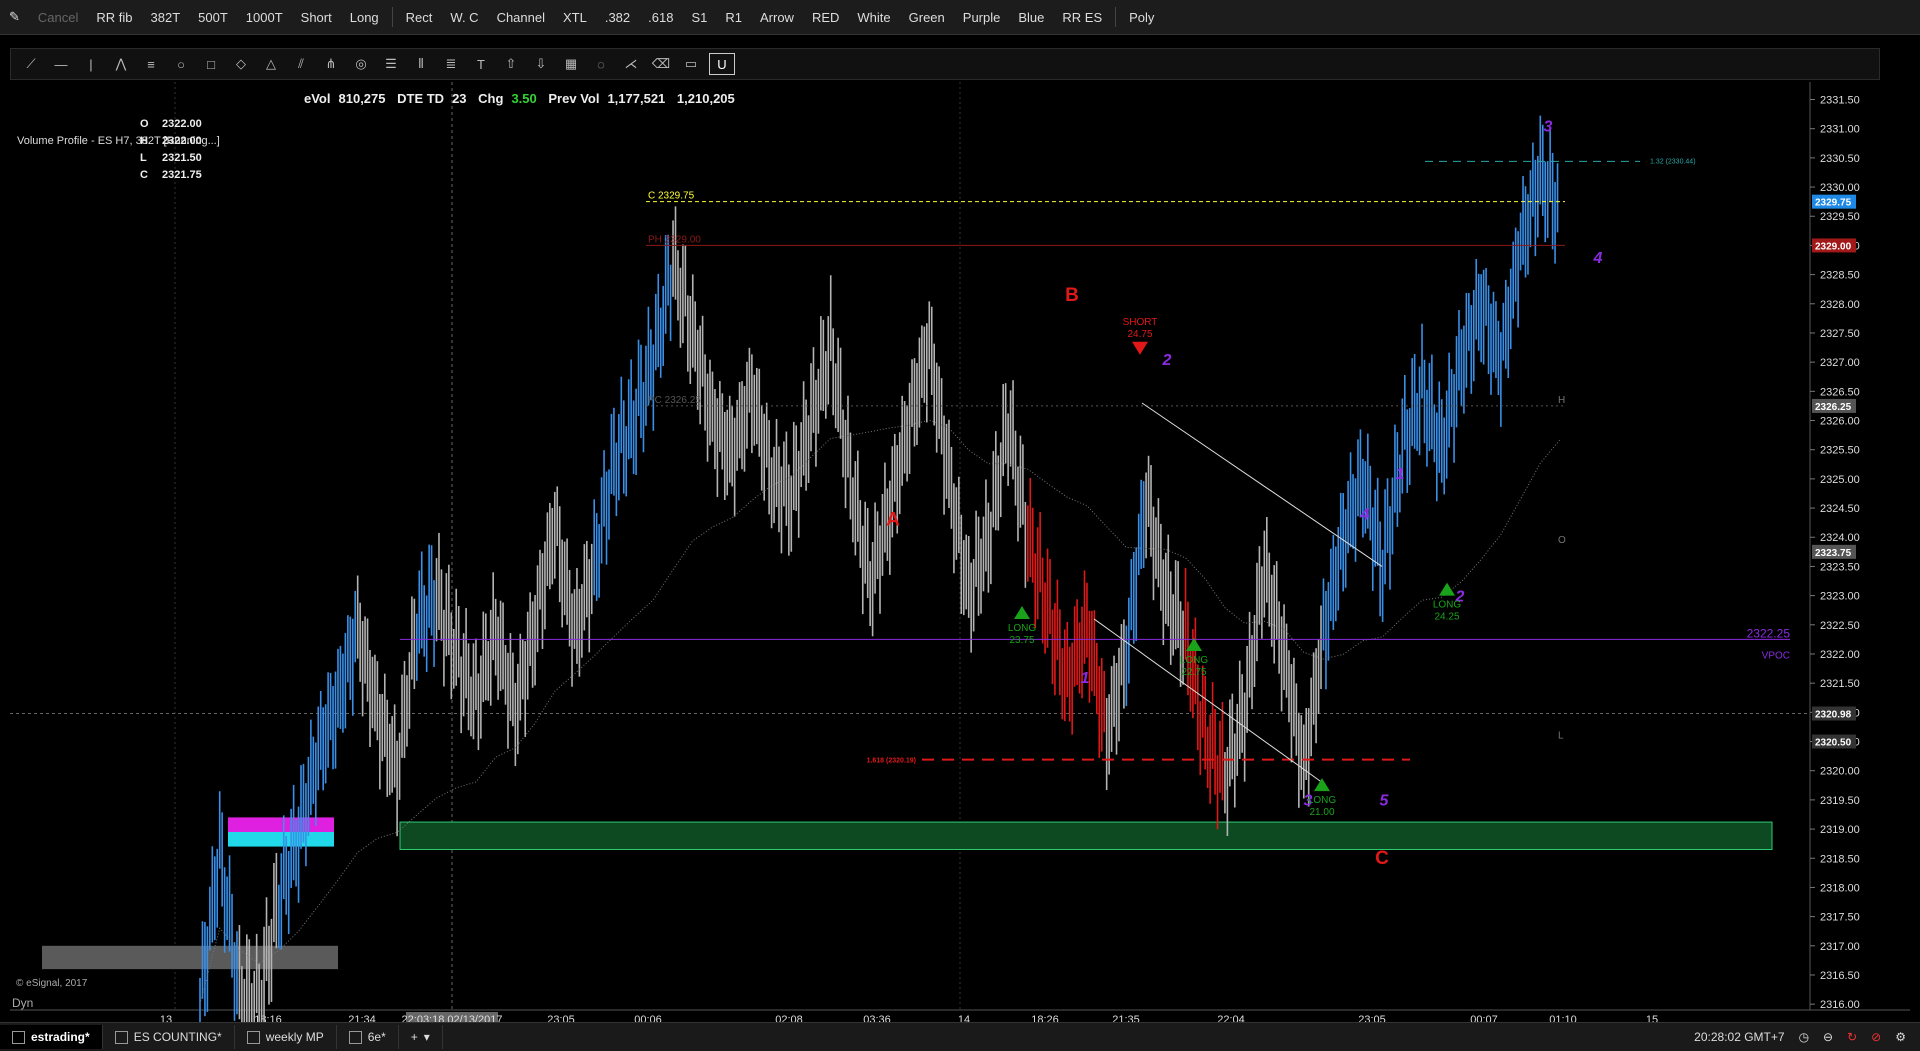  Describe the element at coordinates (1840, 363) in the screenshot. I see `y-tick-label: 2327.00` at that location.